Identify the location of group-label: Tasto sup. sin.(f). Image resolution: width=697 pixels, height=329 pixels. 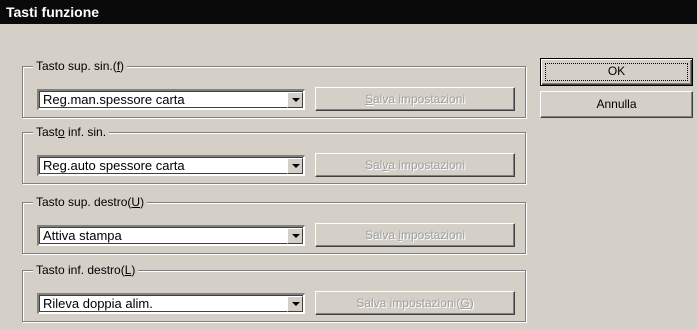
(80, 66).